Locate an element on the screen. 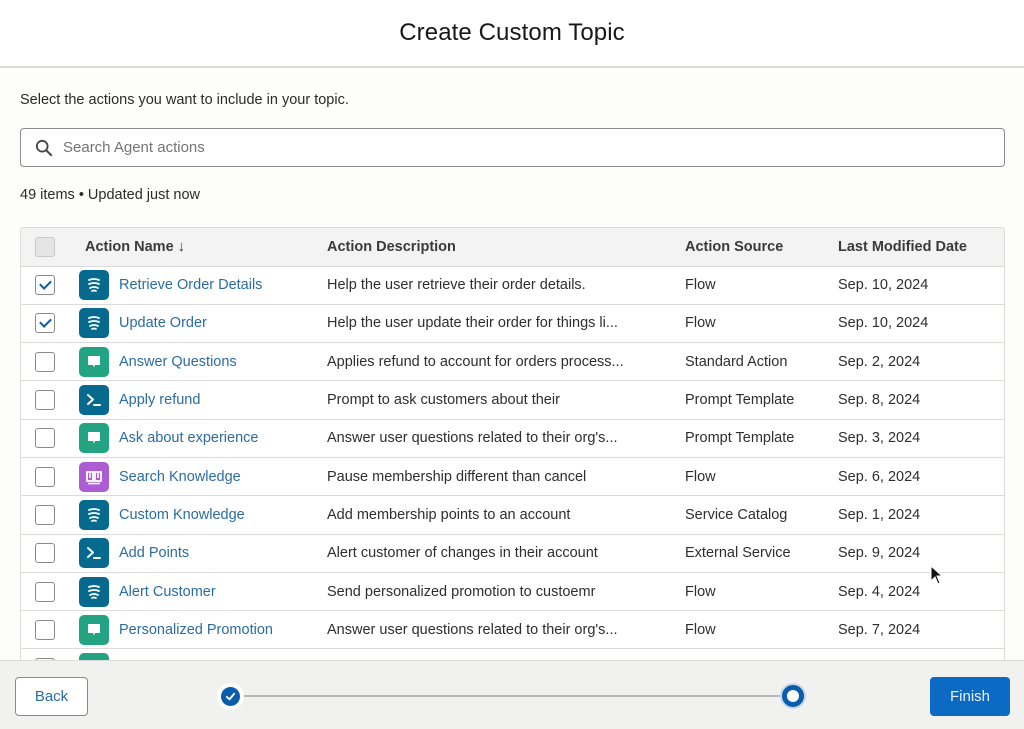 This screenshot has width=1024, height=729. sort-descending-icon: ↓ is located at coordinates (181, 246).